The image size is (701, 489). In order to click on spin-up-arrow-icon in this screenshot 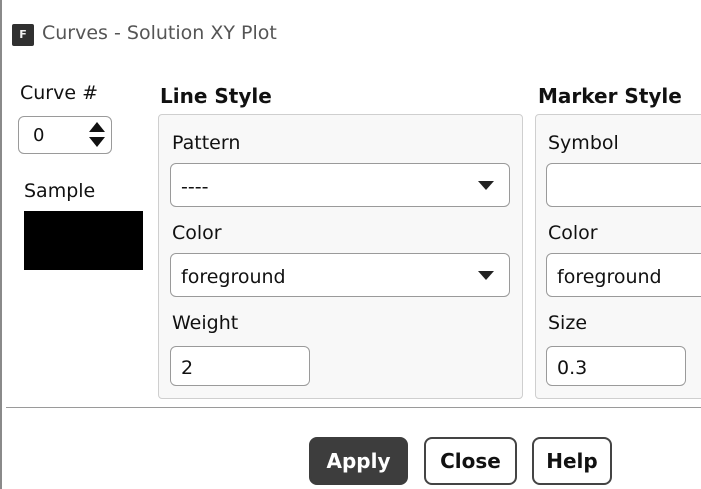, I will do `click(97, 127)`.